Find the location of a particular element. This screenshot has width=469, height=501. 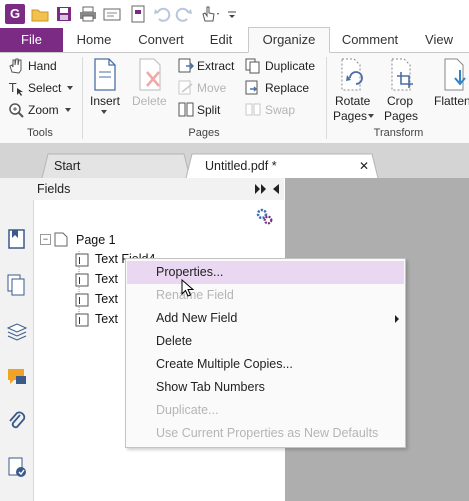

crop-pages-button: Crop is located at coordinates (400, 101).